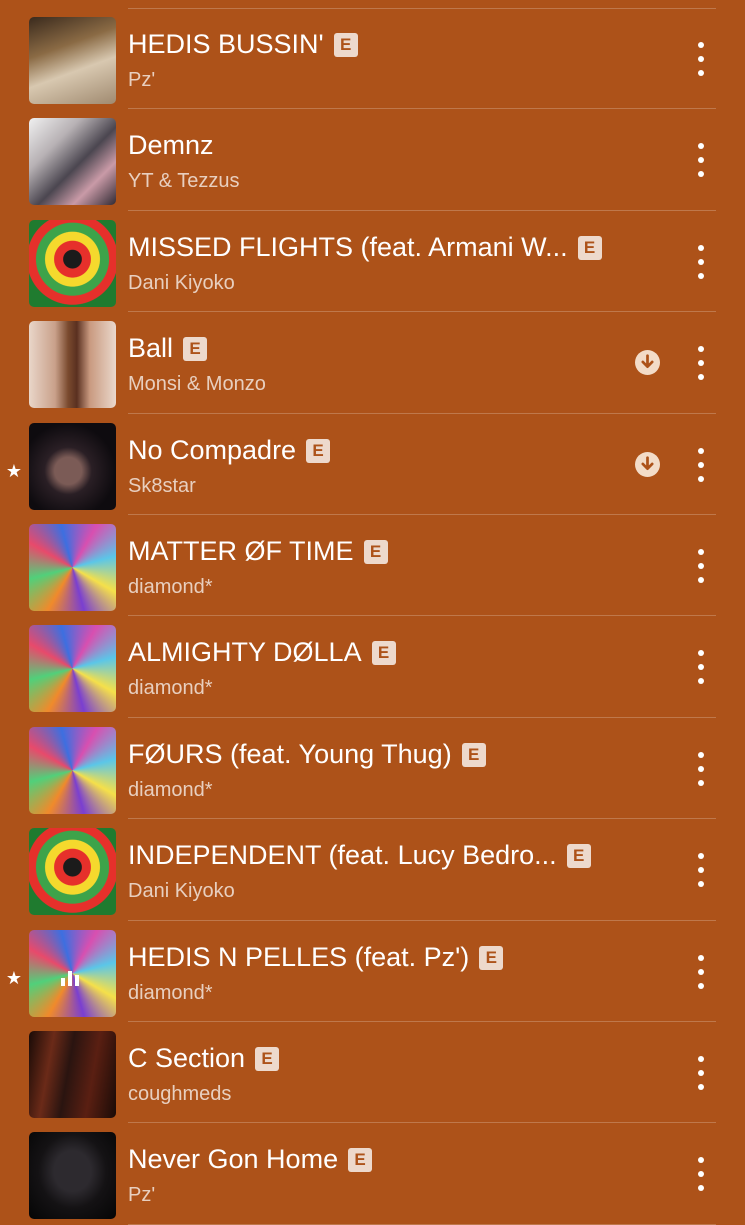 The image size is (745, 1225). I want to click on song-row: Demnz YT & Tezzus, so click(372, 160).